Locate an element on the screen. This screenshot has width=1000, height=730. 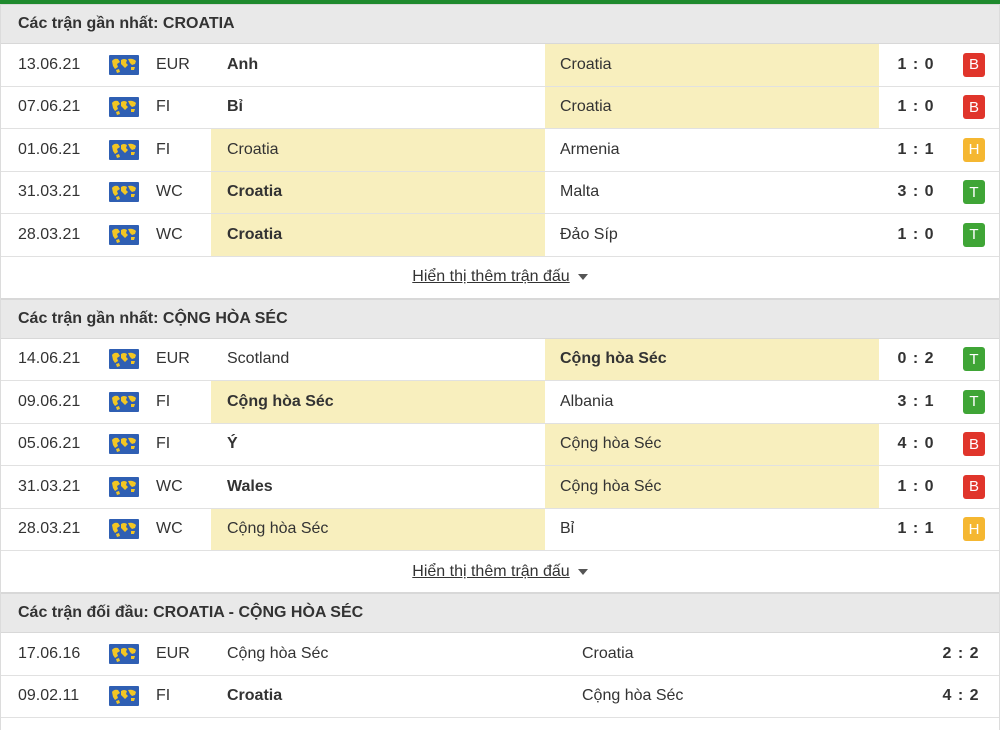
match-score: 2 is located at coordinates (961, 653).